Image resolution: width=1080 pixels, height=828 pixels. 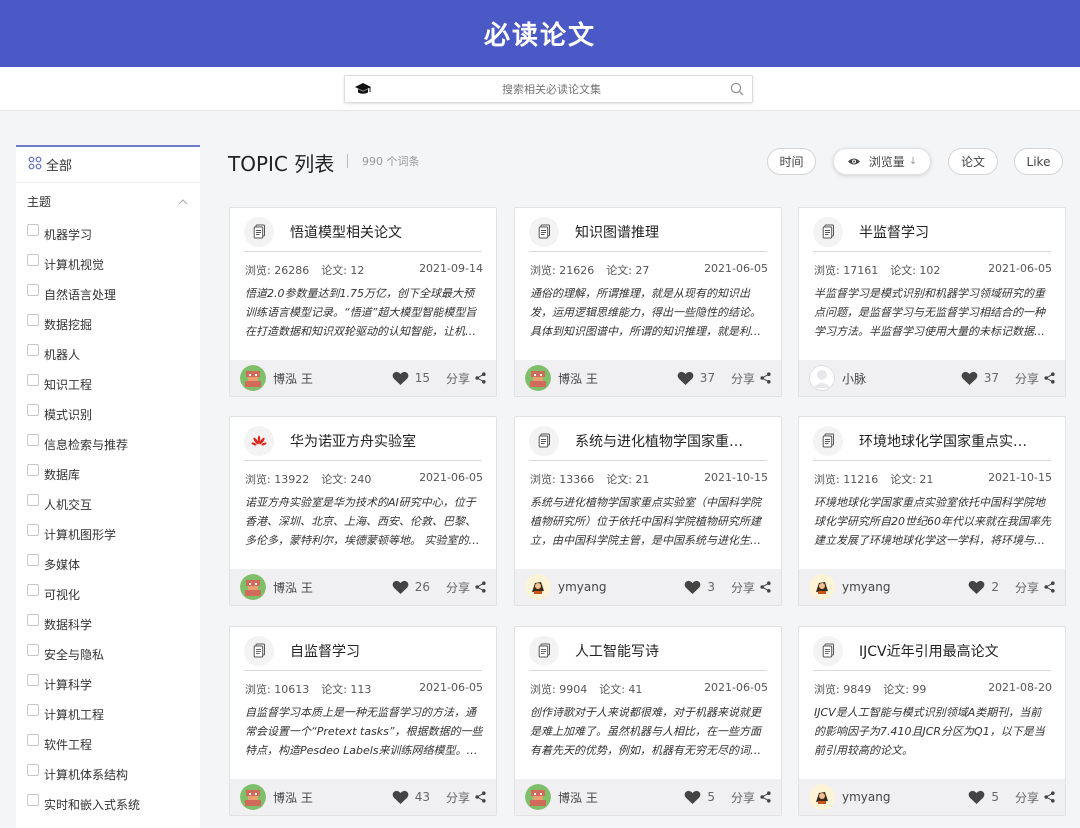 What do you see at coordinates (113, 354) in the screenshot?
I see `sidebar-topic-item: 机器人` at bounding box center [113, 354].